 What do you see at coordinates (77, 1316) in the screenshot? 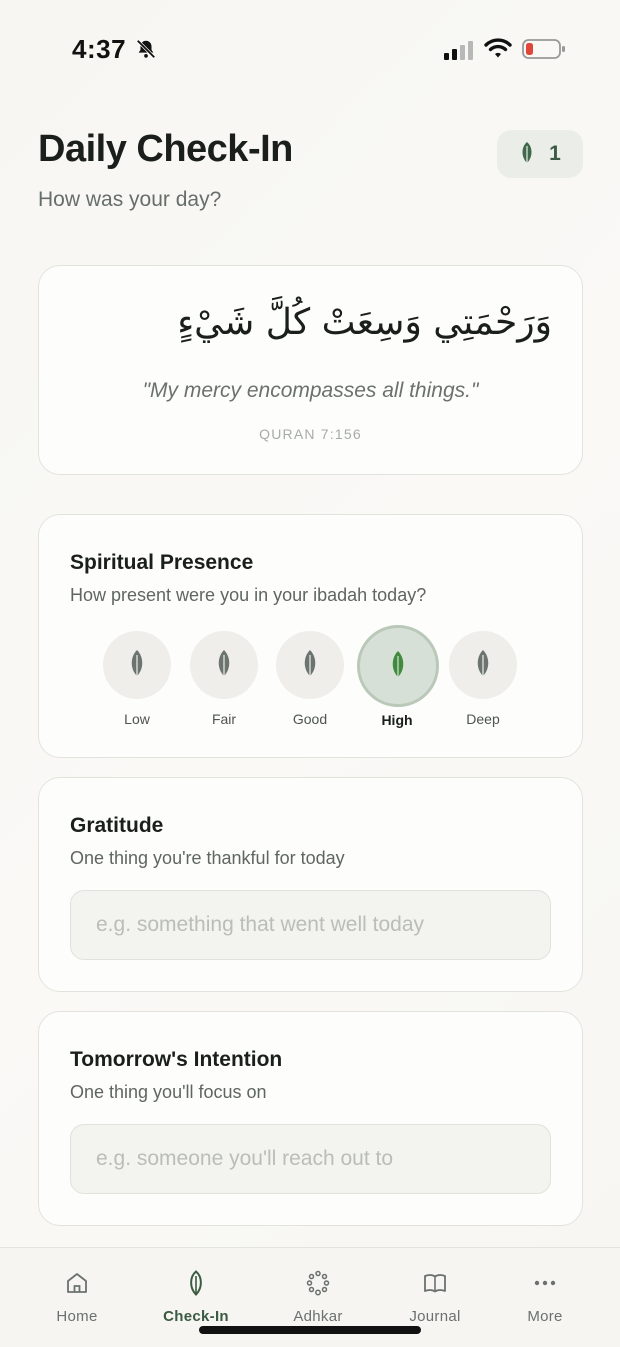
I see `tab-label: Home` at bounding box center [77, 1316].